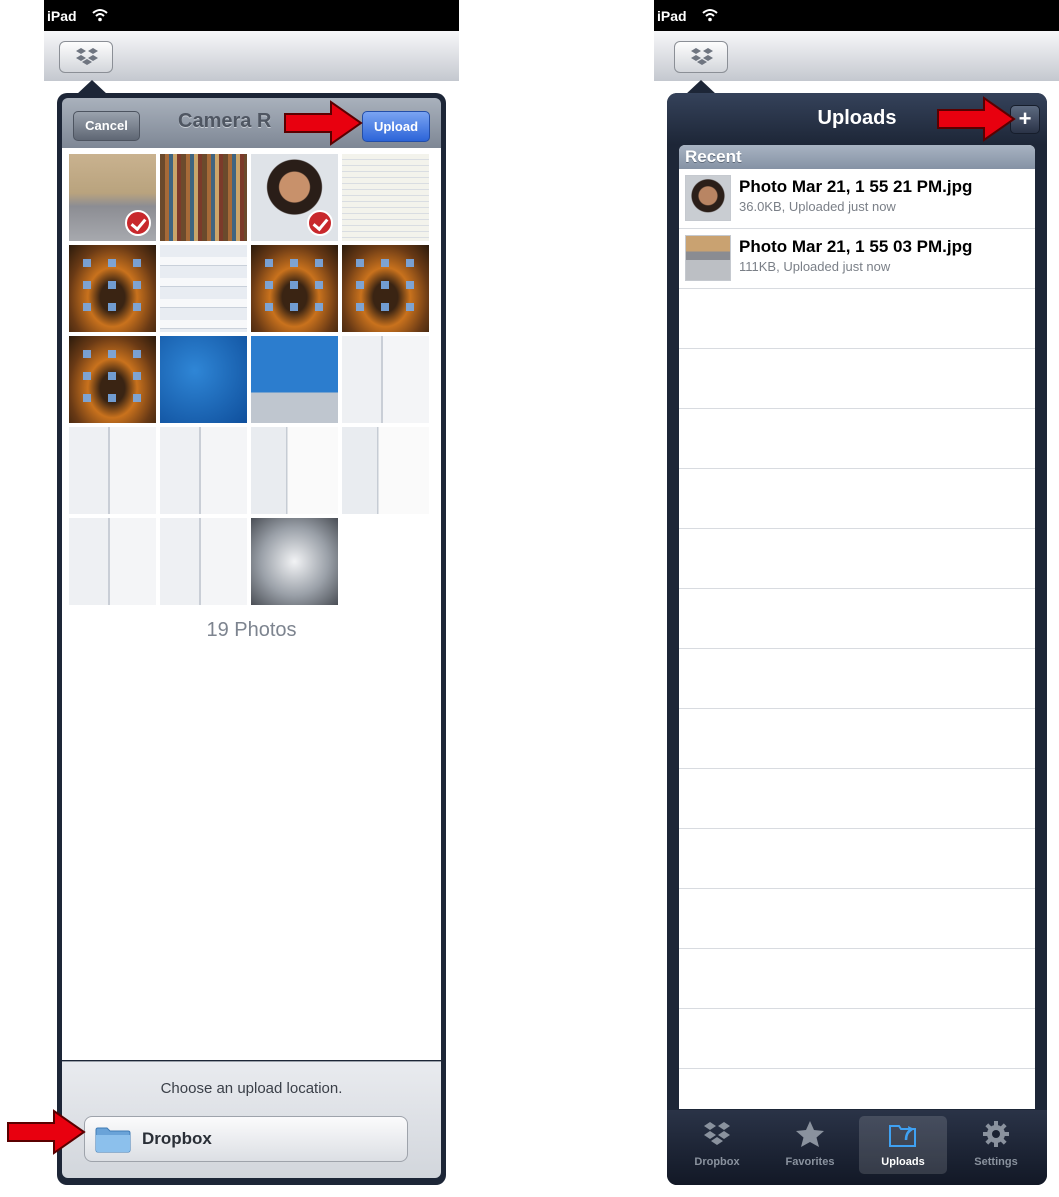  I want to click on tab-label: Dropbox, so click(717, 1162).